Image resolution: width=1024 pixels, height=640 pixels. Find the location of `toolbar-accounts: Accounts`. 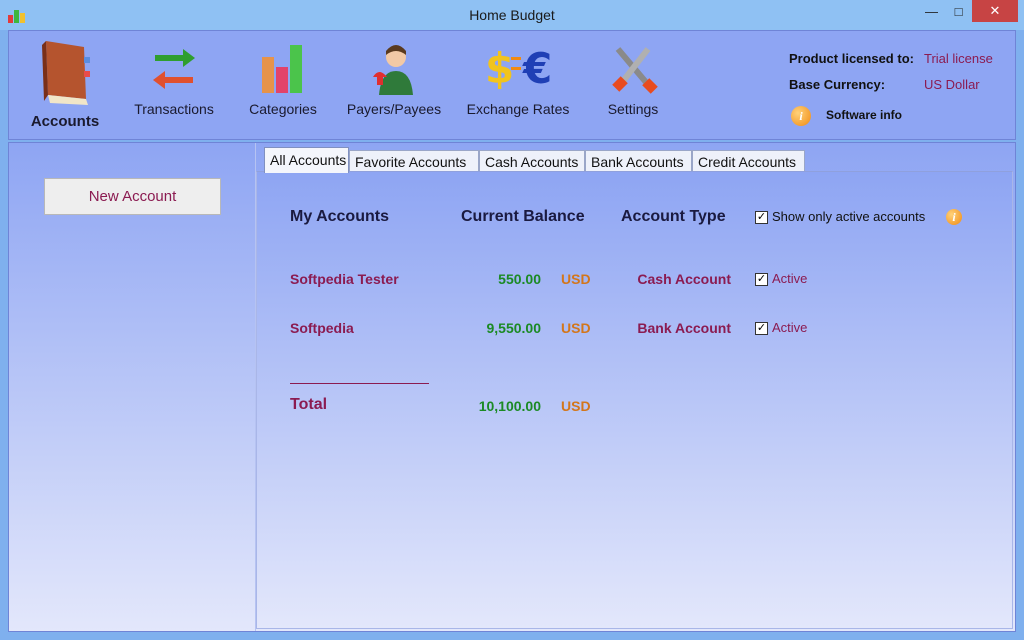

toolbar-accounts: Accounts is located at coordinates (65, 83).